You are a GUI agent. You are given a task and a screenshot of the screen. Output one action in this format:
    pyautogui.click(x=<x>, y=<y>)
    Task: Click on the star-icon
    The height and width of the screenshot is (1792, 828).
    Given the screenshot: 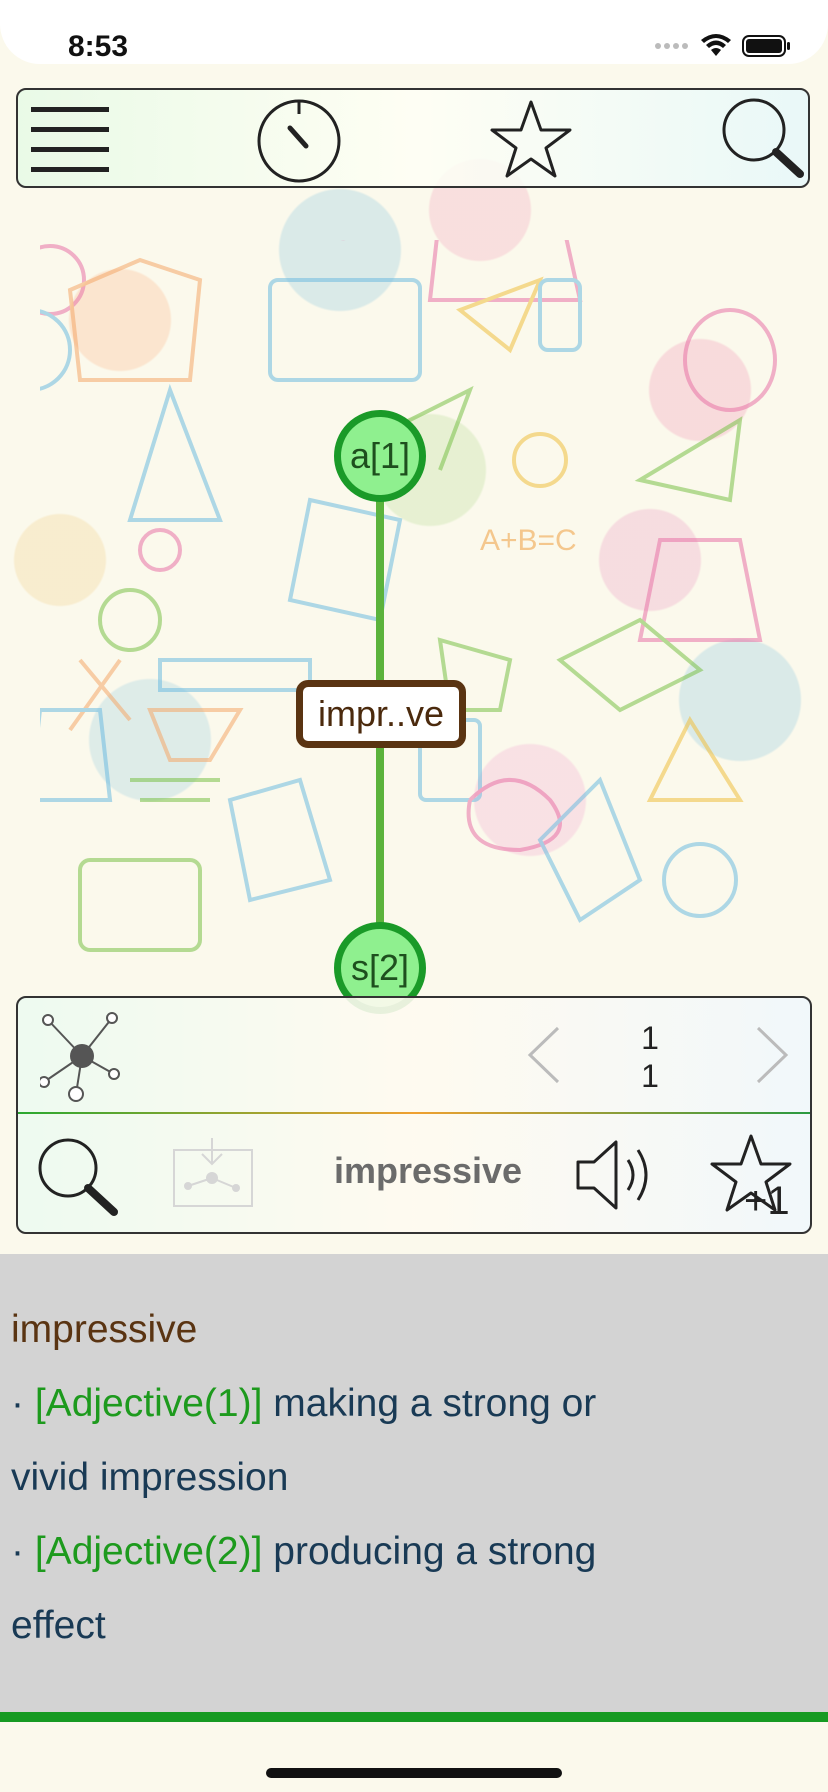 What is the action you would take?
    pyautogui.click(x=531, y=139)
    